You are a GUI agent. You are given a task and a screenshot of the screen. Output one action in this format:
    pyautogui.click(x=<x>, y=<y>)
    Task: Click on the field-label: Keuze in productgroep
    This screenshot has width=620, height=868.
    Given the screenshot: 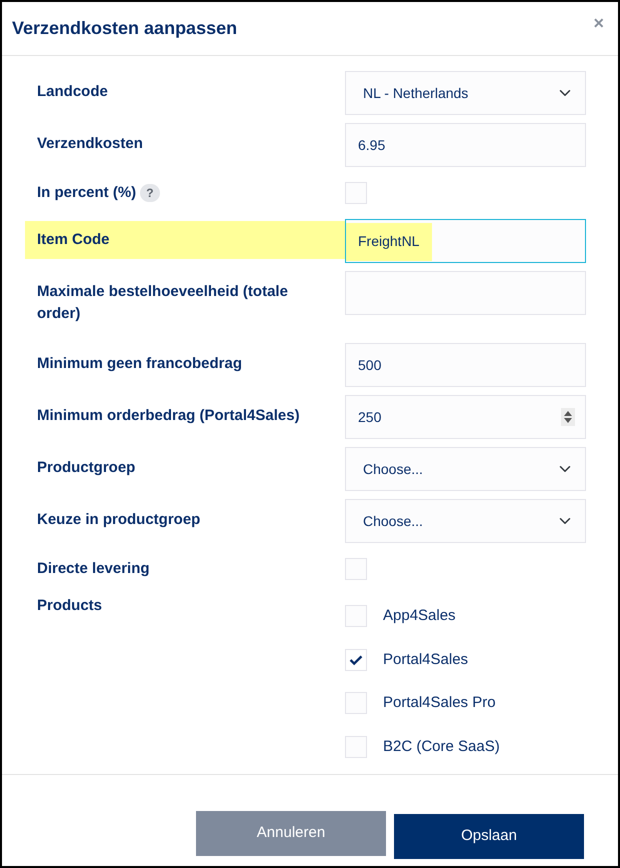 What is the action you would take?
    pyautogui.click(x=119, y=520)
    